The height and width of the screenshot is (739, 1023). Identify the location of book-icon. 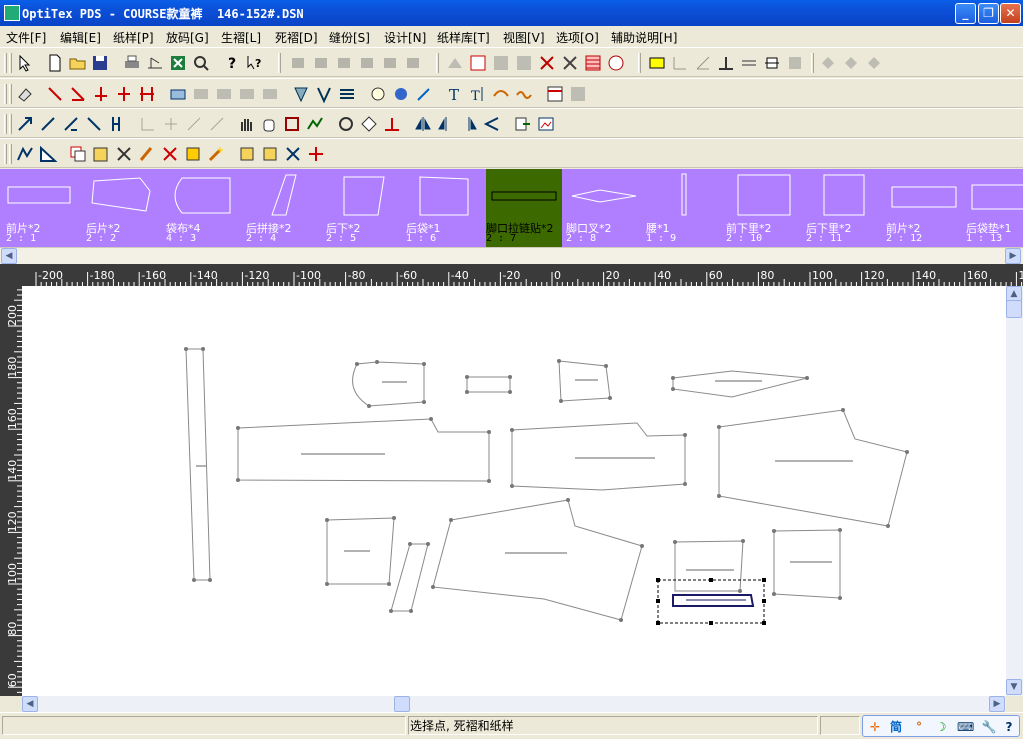
(270, 154).